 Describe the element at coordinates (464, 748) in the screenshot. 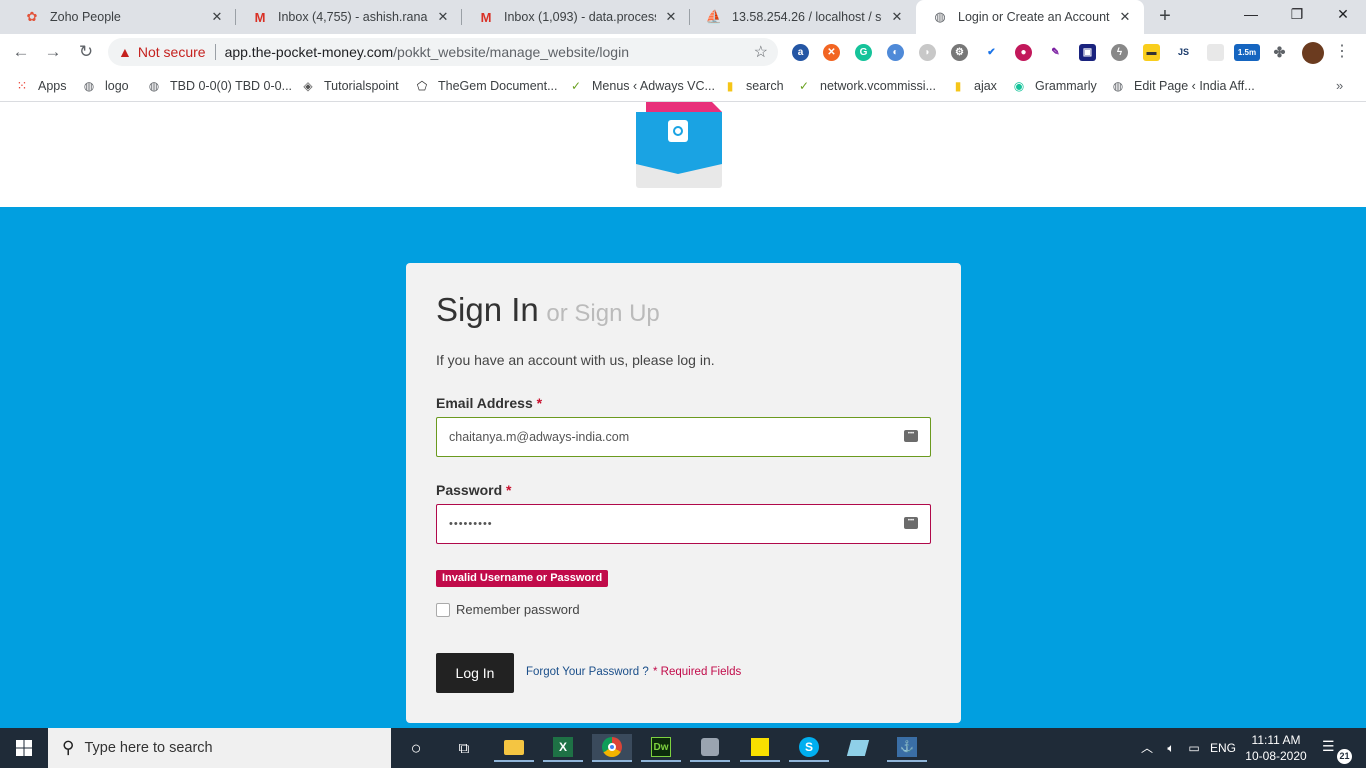

I see `task-view-icon: ⧉` at that location.